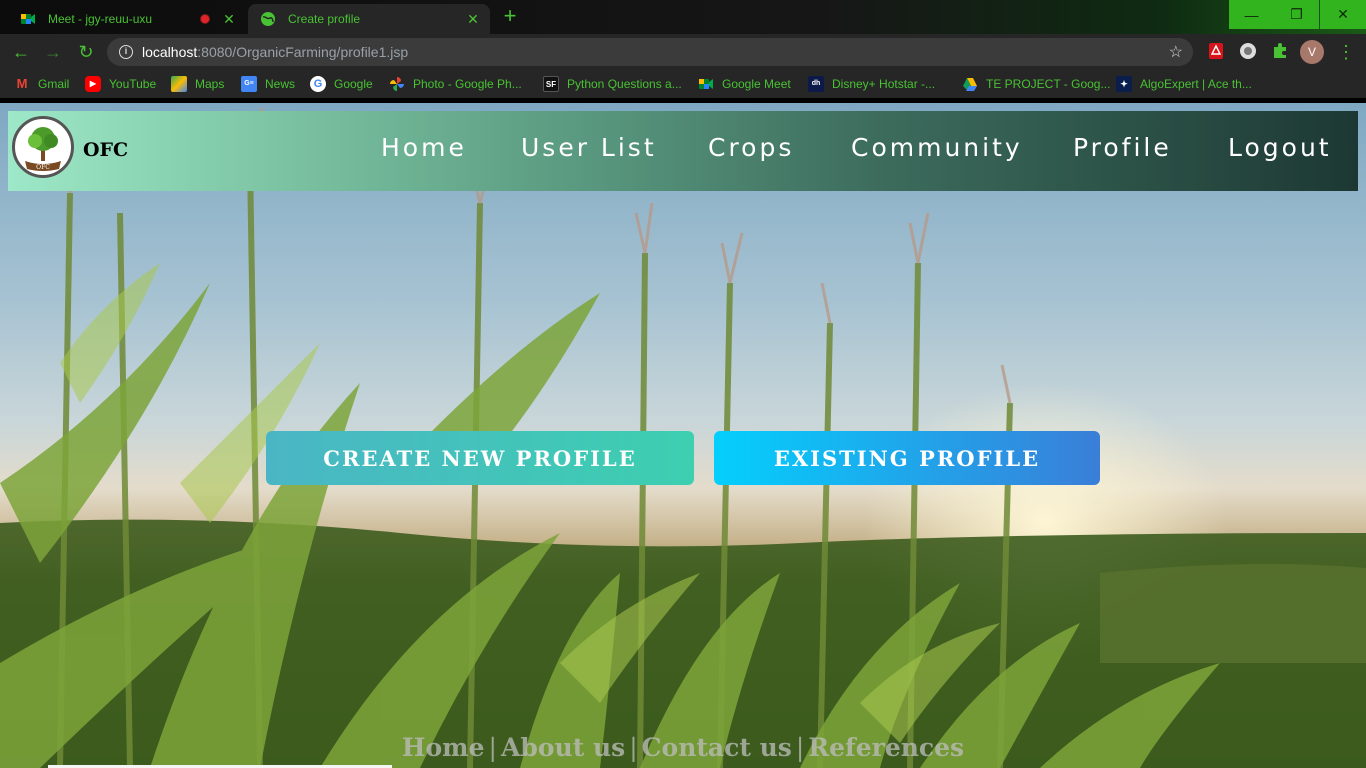 Image resolution: width=1366 pixels, height=768 pixels. What do you see at coordinates (907, 458) in the screenshot?
I see `existing-profile-button: EXISTING PROFILE` at bounding box center [907, 458].